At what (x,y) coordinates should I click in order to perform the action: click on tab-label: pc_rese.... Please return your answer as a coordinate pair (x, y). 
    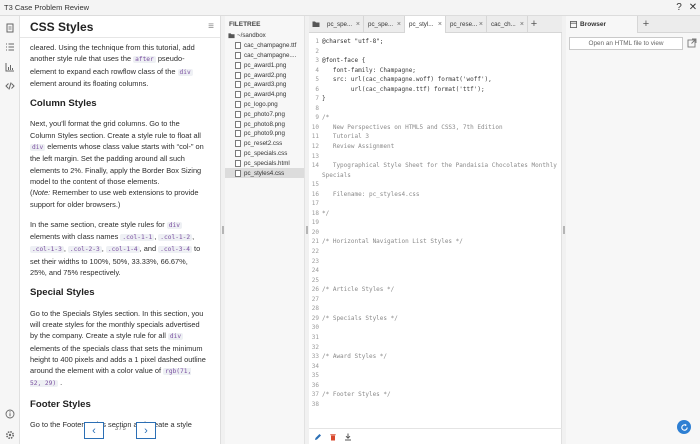
    Looking at the image, I should click on (464, 24).